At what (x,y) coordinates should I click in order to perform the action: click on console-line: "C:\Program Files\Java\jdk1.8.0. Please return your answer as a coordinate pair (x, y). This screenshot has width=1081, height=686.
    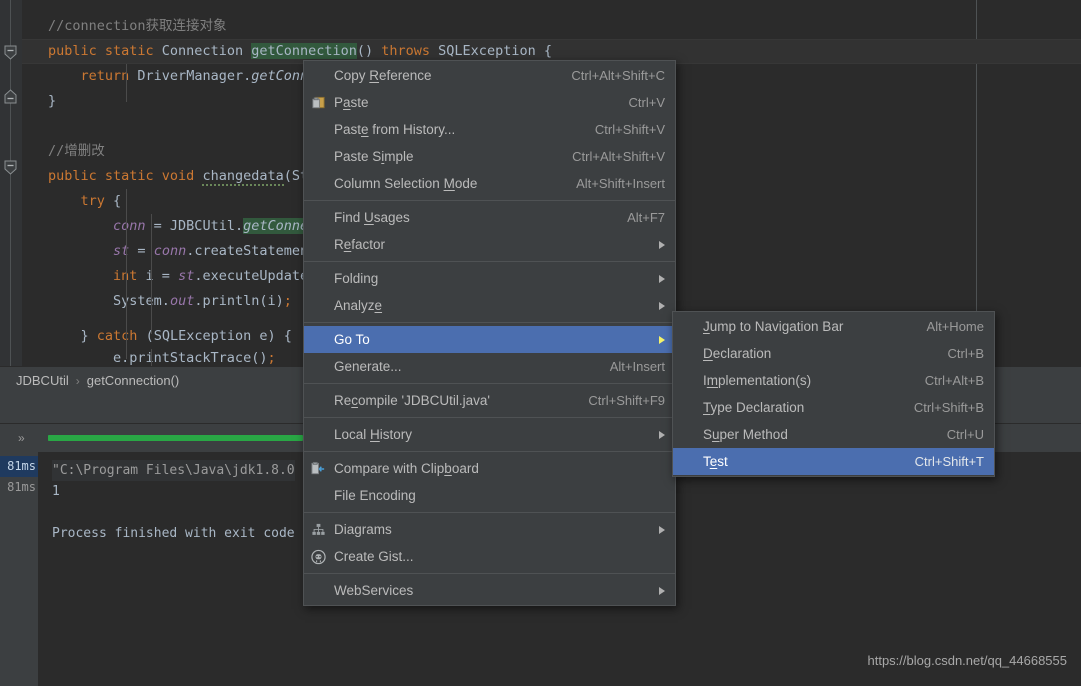
    Looking at the image, I should click on (173, 470).